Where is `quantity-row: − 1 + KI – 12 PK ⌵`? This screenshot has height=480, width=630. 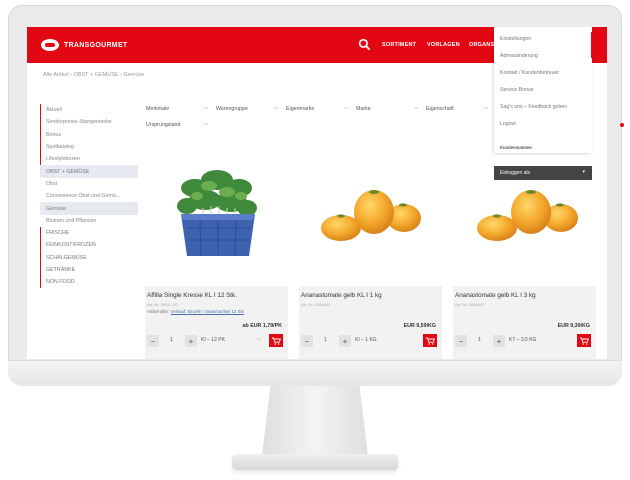 quantity-row: − 1 + KI – 12 PK ⌵ is located at coordinates (216, 341).